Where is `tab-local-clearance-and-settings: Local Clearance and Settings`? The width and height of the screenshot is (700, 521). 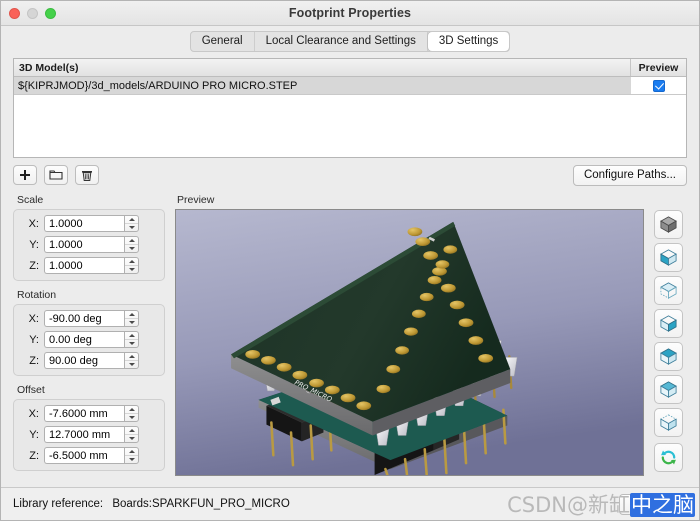
tab-local-clearance-and-settings: Local Clearance and Settings is located at coordinates (341, 41).